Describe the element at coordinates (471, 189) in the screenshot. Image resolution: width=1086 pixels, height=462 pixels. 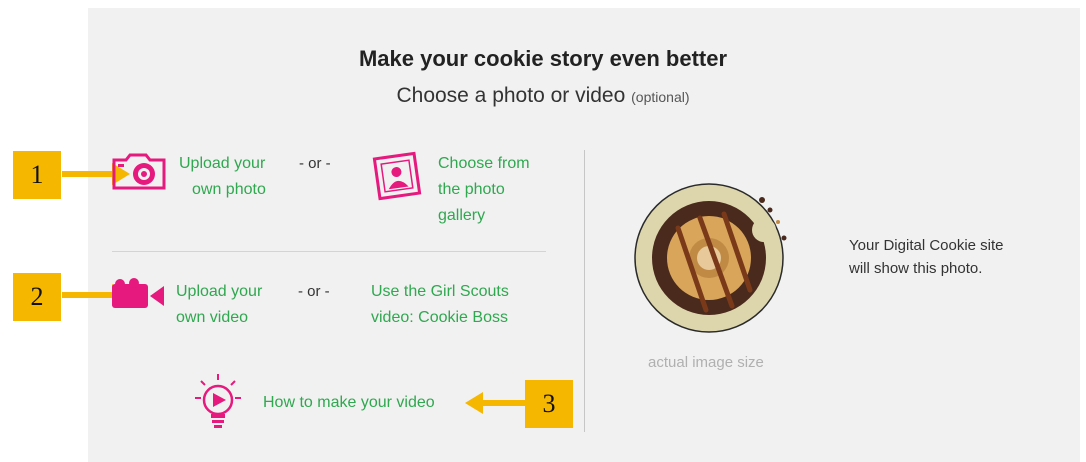
I see `gallery-line2: the photo` at that location.